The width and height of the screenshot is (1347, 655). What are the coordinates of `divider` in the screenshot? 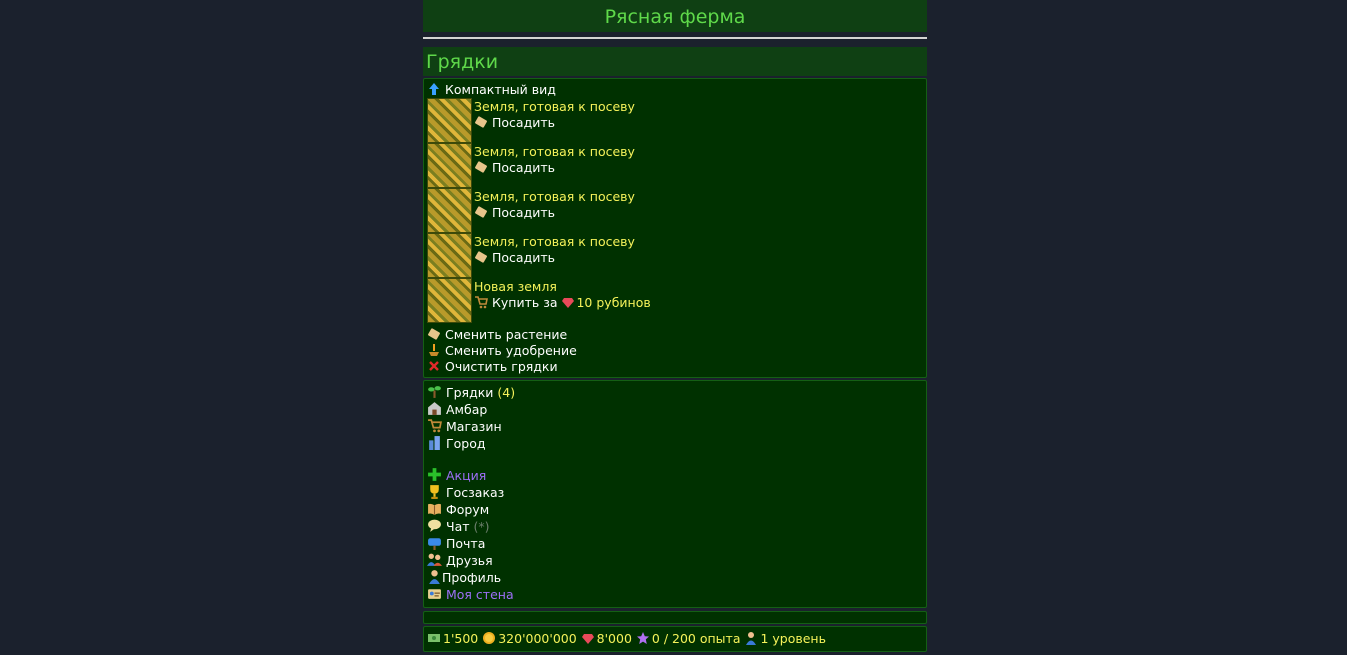 It's located at (675, 38).